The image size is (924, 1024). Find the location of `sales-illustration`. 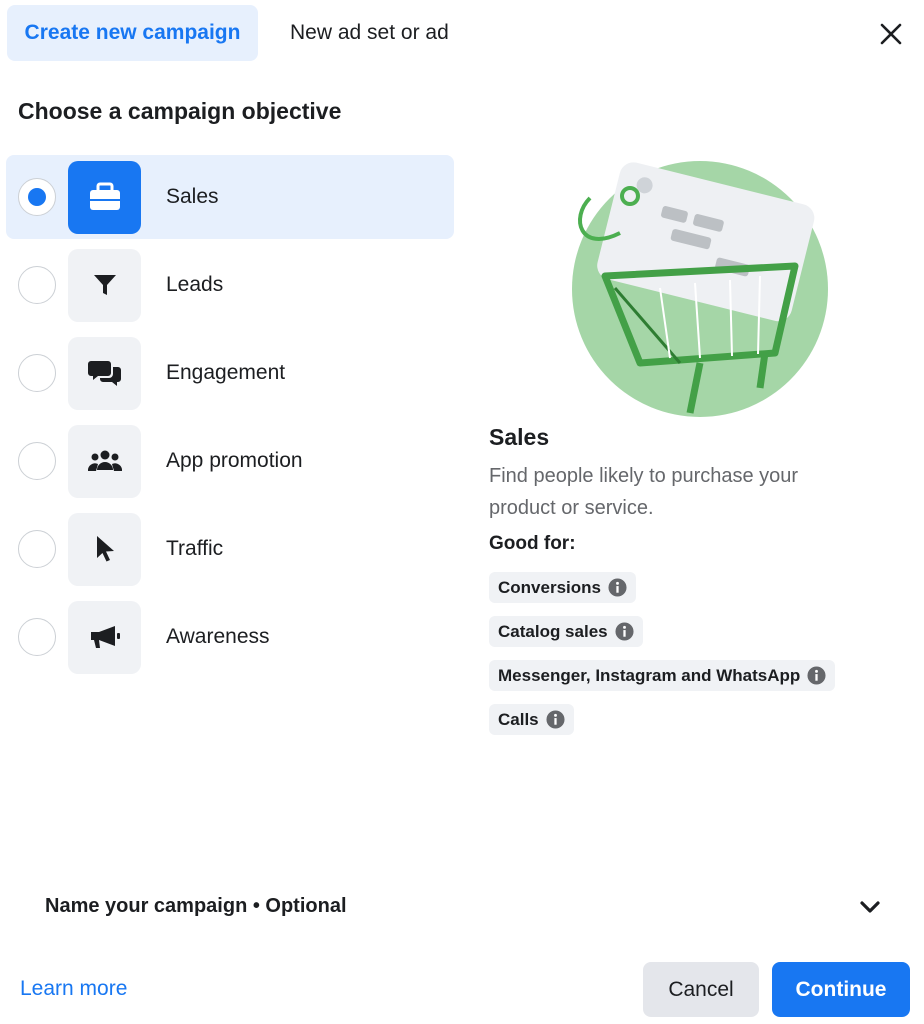

sales-illustration is located at coordinates (700, 289).